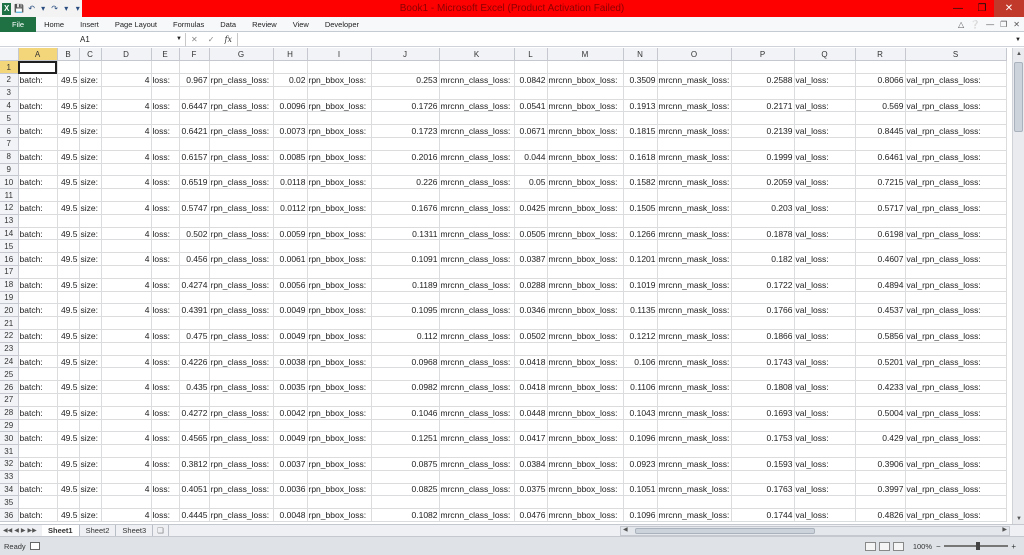 This screenshot has width=1024, height=555. What do you see at coordinates (880, 451) in the screenshot?
I see `cell-r31` at bounding box center [880, 451].